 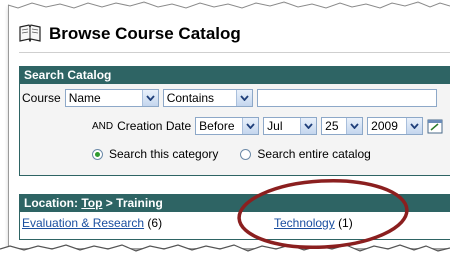 I want to click on search-category-radio, so click(x=97, y=154).